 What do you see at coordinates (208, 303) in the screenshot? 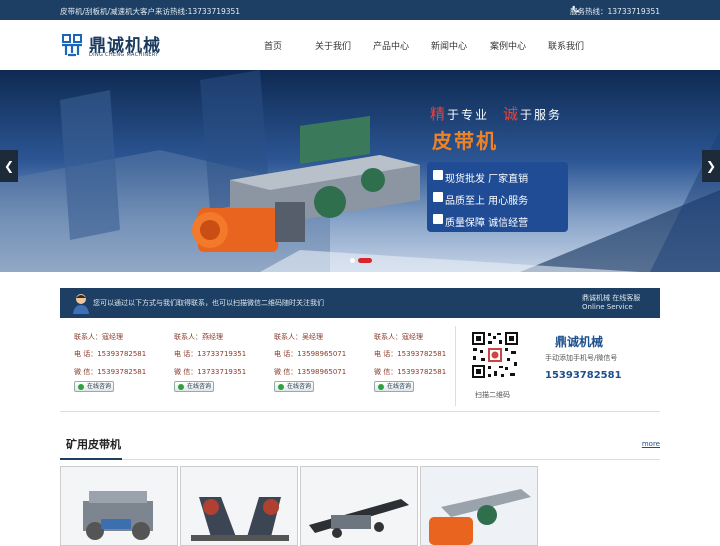
I see `contact-intro-text: 您可以通过以下方式与我们取得联系，也可以扫描微信二维码随时关注我们` at bounding box center [208, 303].